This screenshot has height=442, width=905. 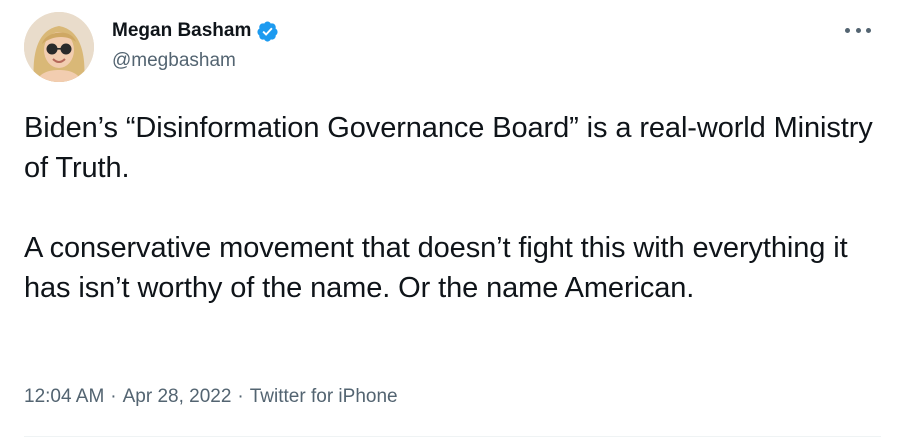 I want to click on author-name-row: Megan Basham, so click(x=195, y=31).